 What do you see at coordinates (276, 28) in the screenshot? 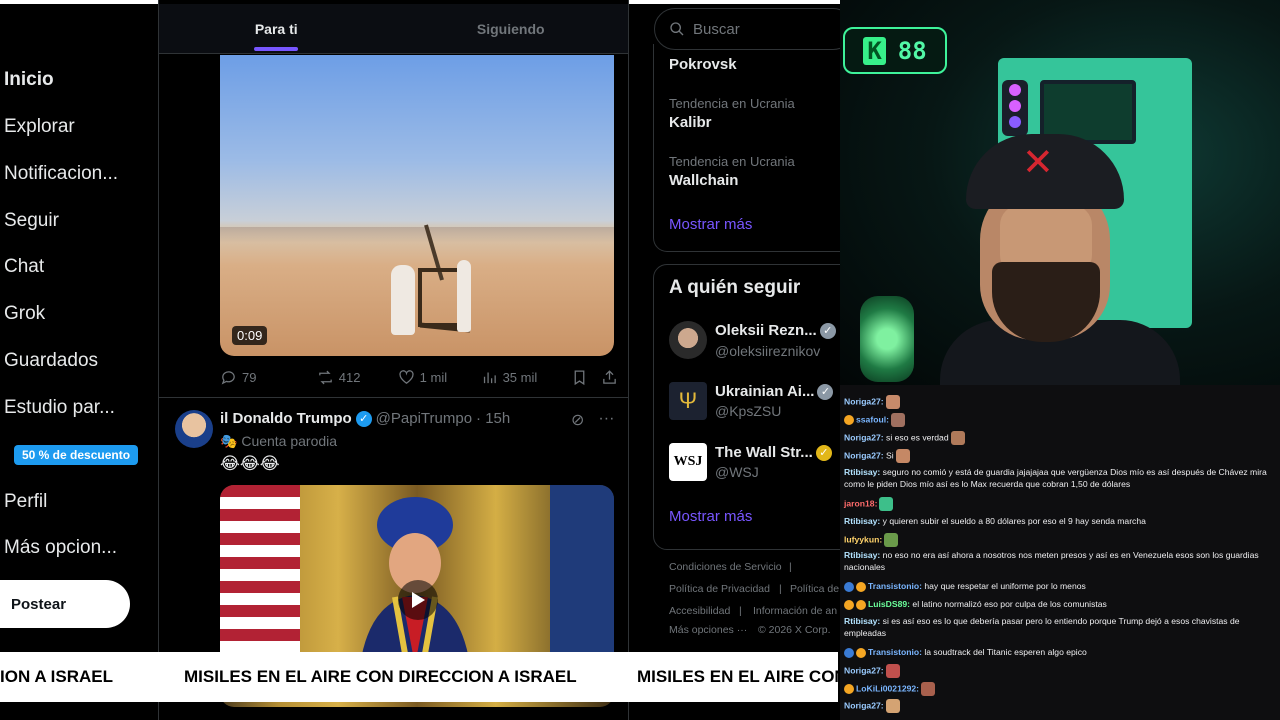
I see `tab-for-you: Para ti` at bounding box center [276, 28].